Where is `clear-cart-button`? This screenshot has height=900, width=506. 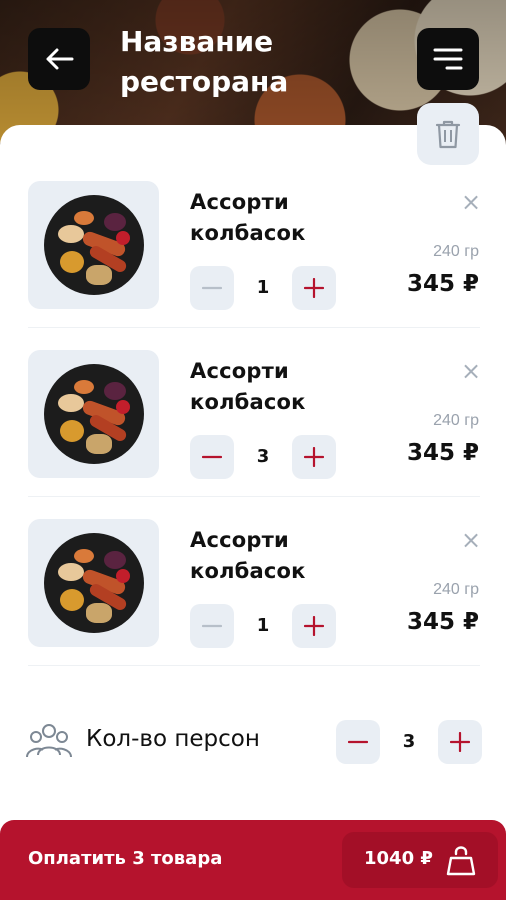 clear-cart-button is located at coordinates (448, 134).